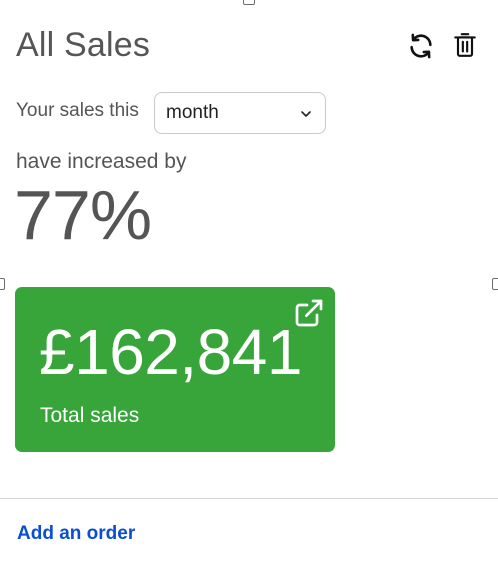 This screenshot has width=498, height=562. What do you see at coordinates (2, 284) in the screenshot?
I see `resize-handle-left` at bounding box center [2, 284].